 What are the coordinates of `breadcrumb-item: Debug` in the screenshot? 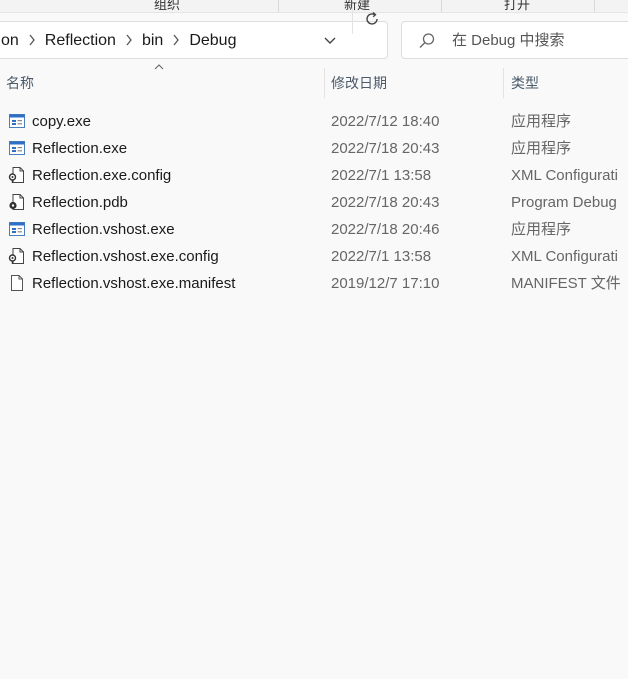 It's located at (212, 41).